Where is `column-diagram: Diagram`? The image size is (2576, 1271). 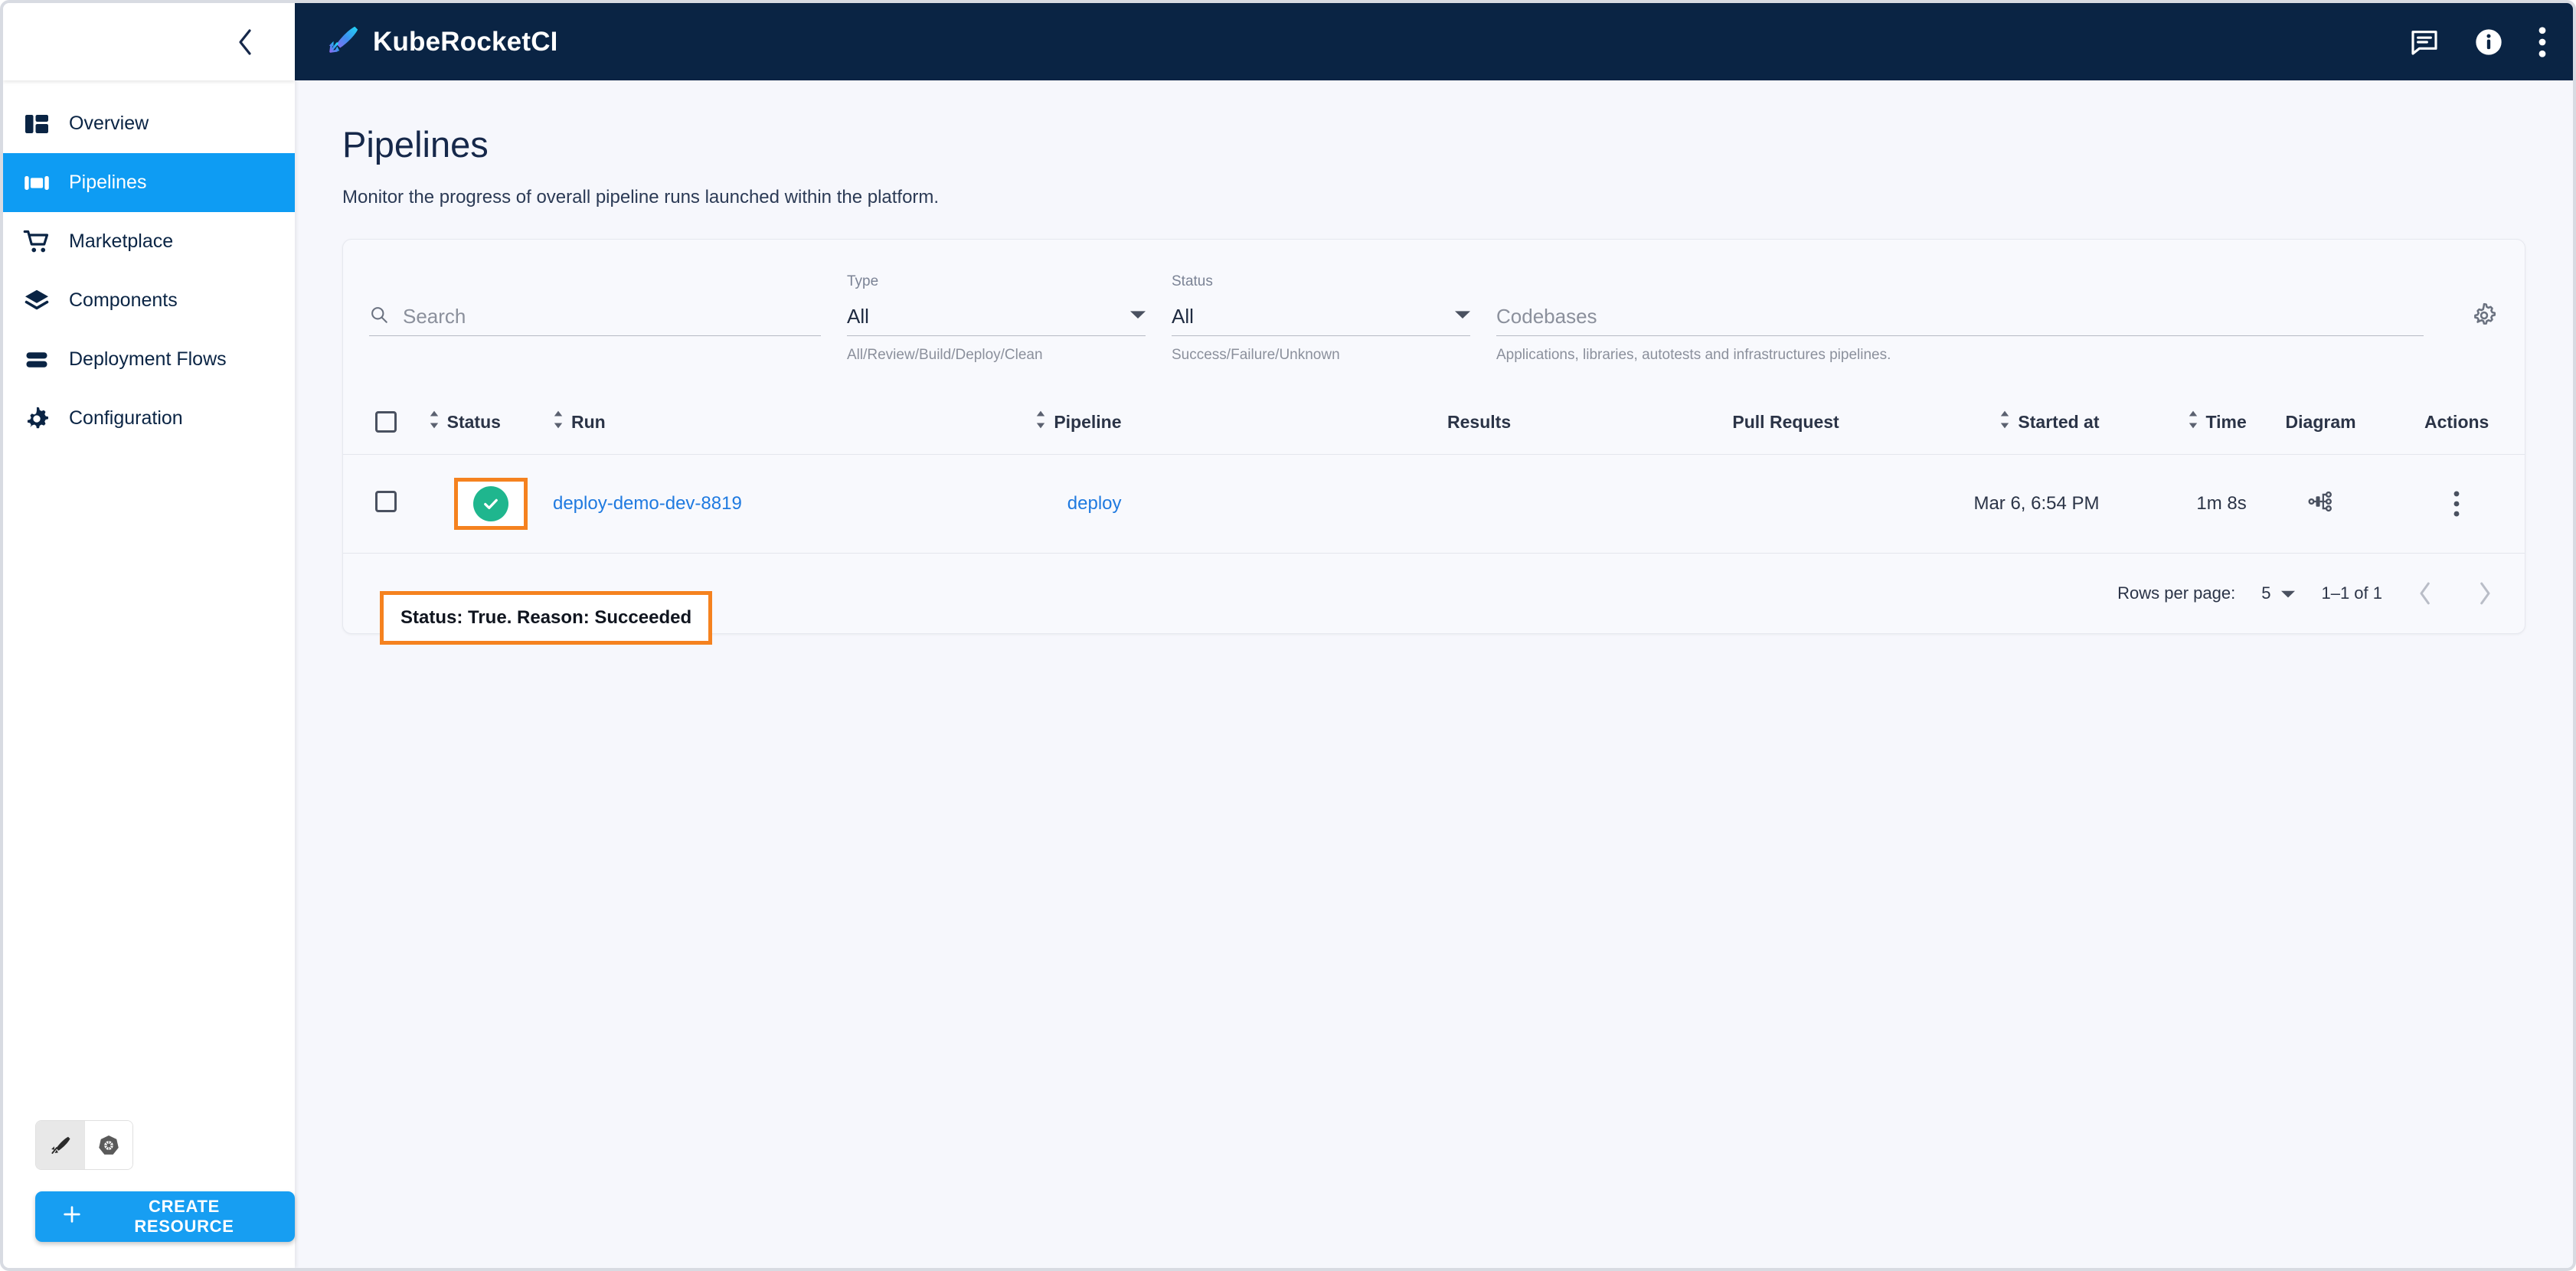
column-diagram: Diagram is located at coordinates (2320, 424).